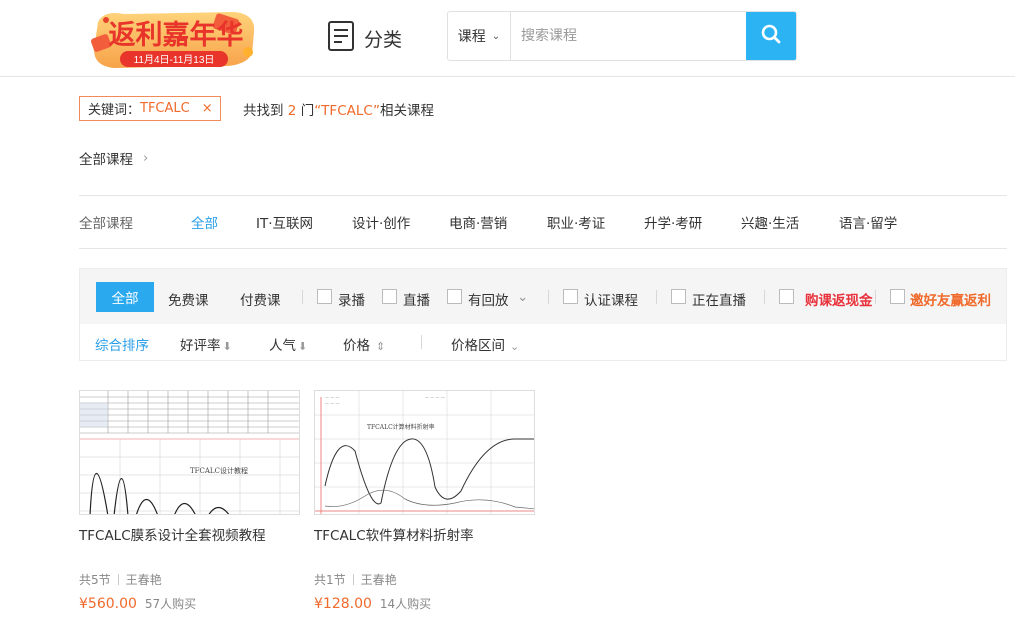  What do you see at coordinates (356, 346) in the screenshot?
I see `sort-price-label: 价格` at bounding box center [356, 346].